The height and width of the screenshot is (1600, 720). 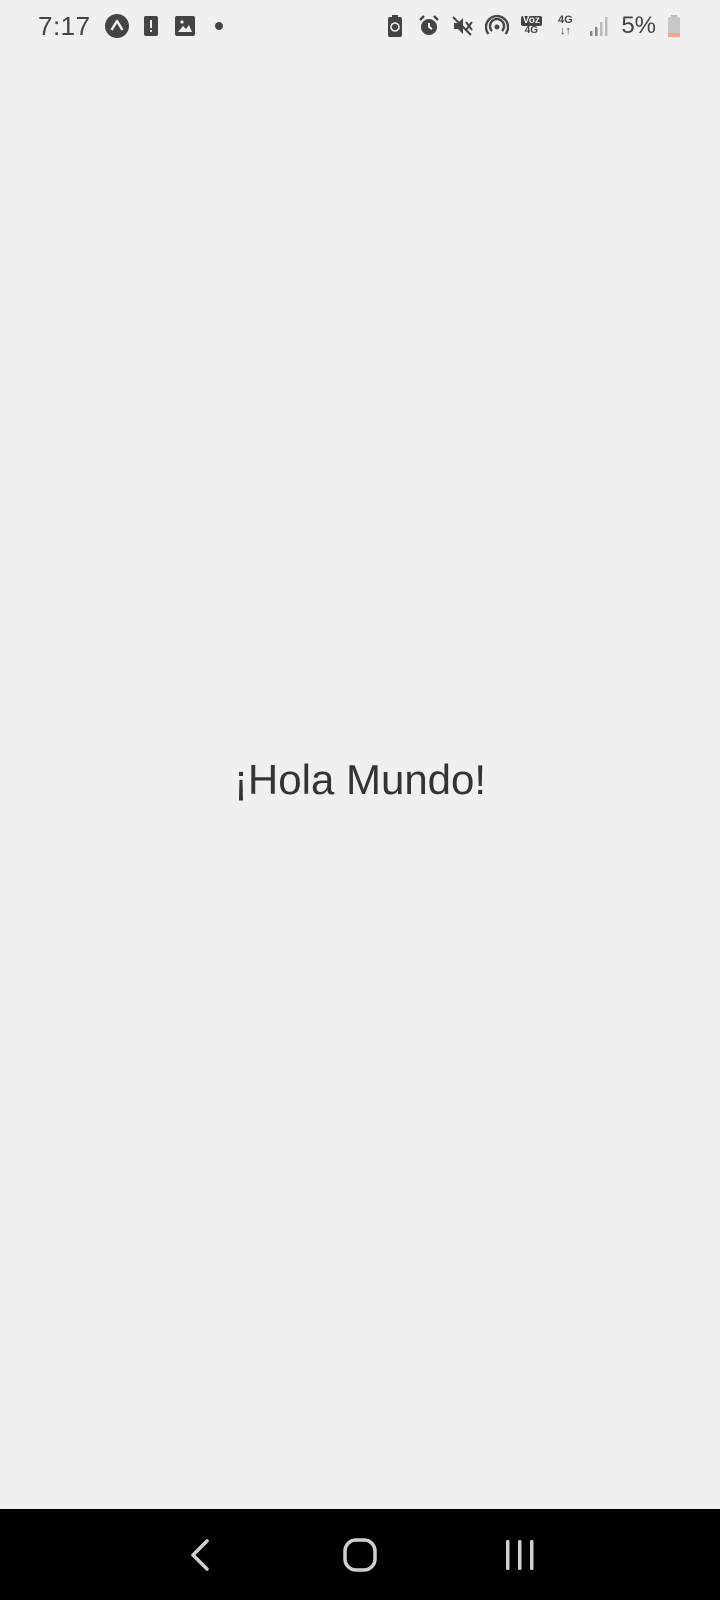 I want to click on back-icon, so click(x=200, y=1554).